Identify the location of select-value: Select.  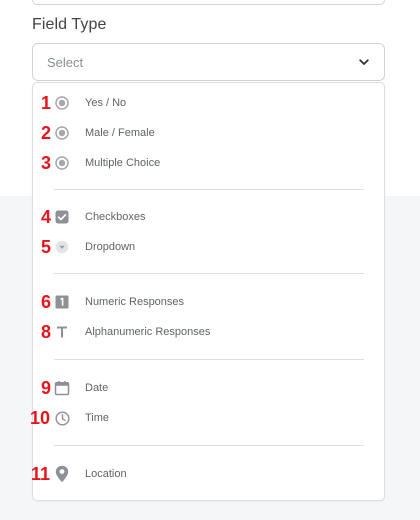
(65, 62).